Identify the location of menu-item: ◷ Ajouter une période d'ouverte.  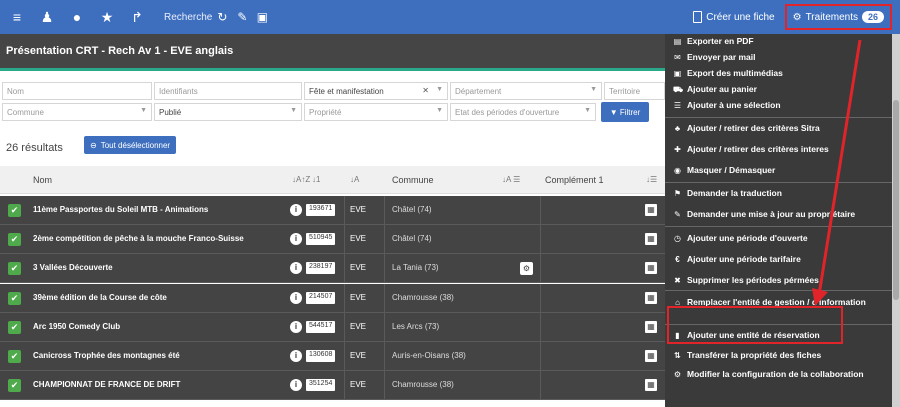
(778, 238).